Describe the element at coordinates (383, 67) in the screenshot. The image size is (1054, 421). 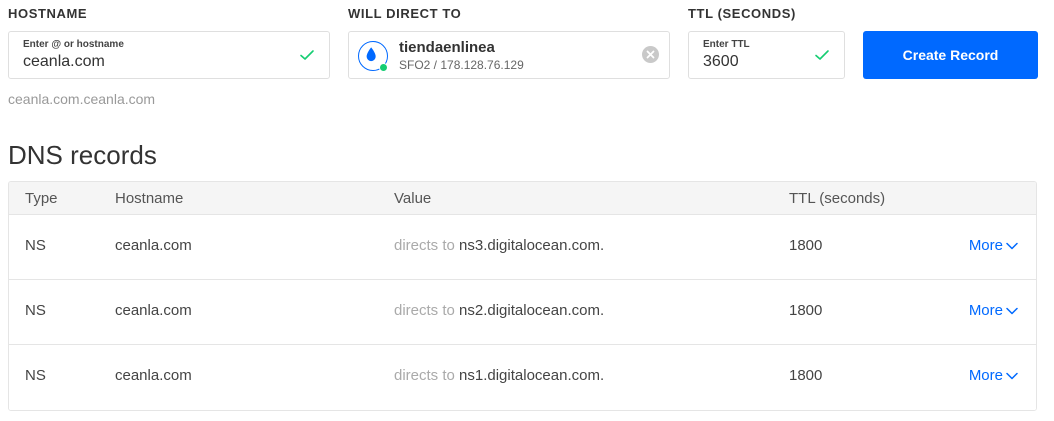
I see `droplet-status-dot` at that location.